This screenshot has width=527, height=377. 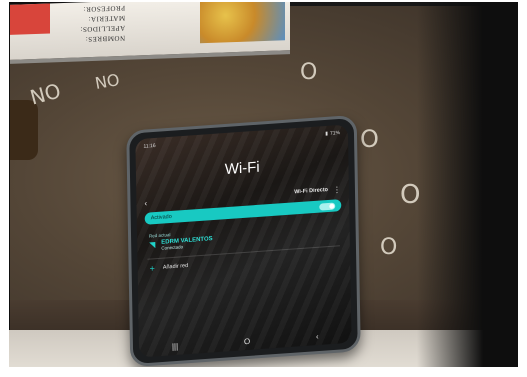 I want to click on wifi-direct-button: Wi-Fi Directo, so click(x=311, y=191).